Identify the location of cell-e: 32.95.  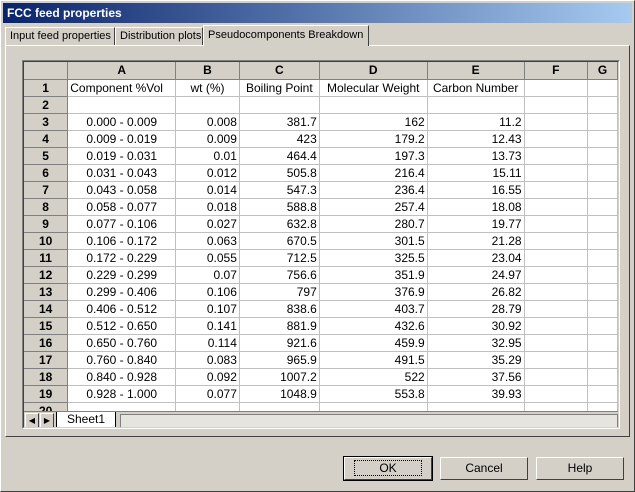
(476, 343).